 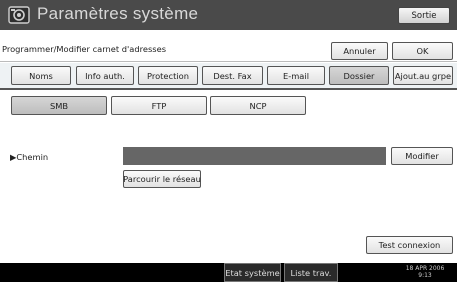 What do you see at coordinates (159, 105) in the screenshot?
I see `protocol-ftp-button: FTP` at bounding box center [159, 105].